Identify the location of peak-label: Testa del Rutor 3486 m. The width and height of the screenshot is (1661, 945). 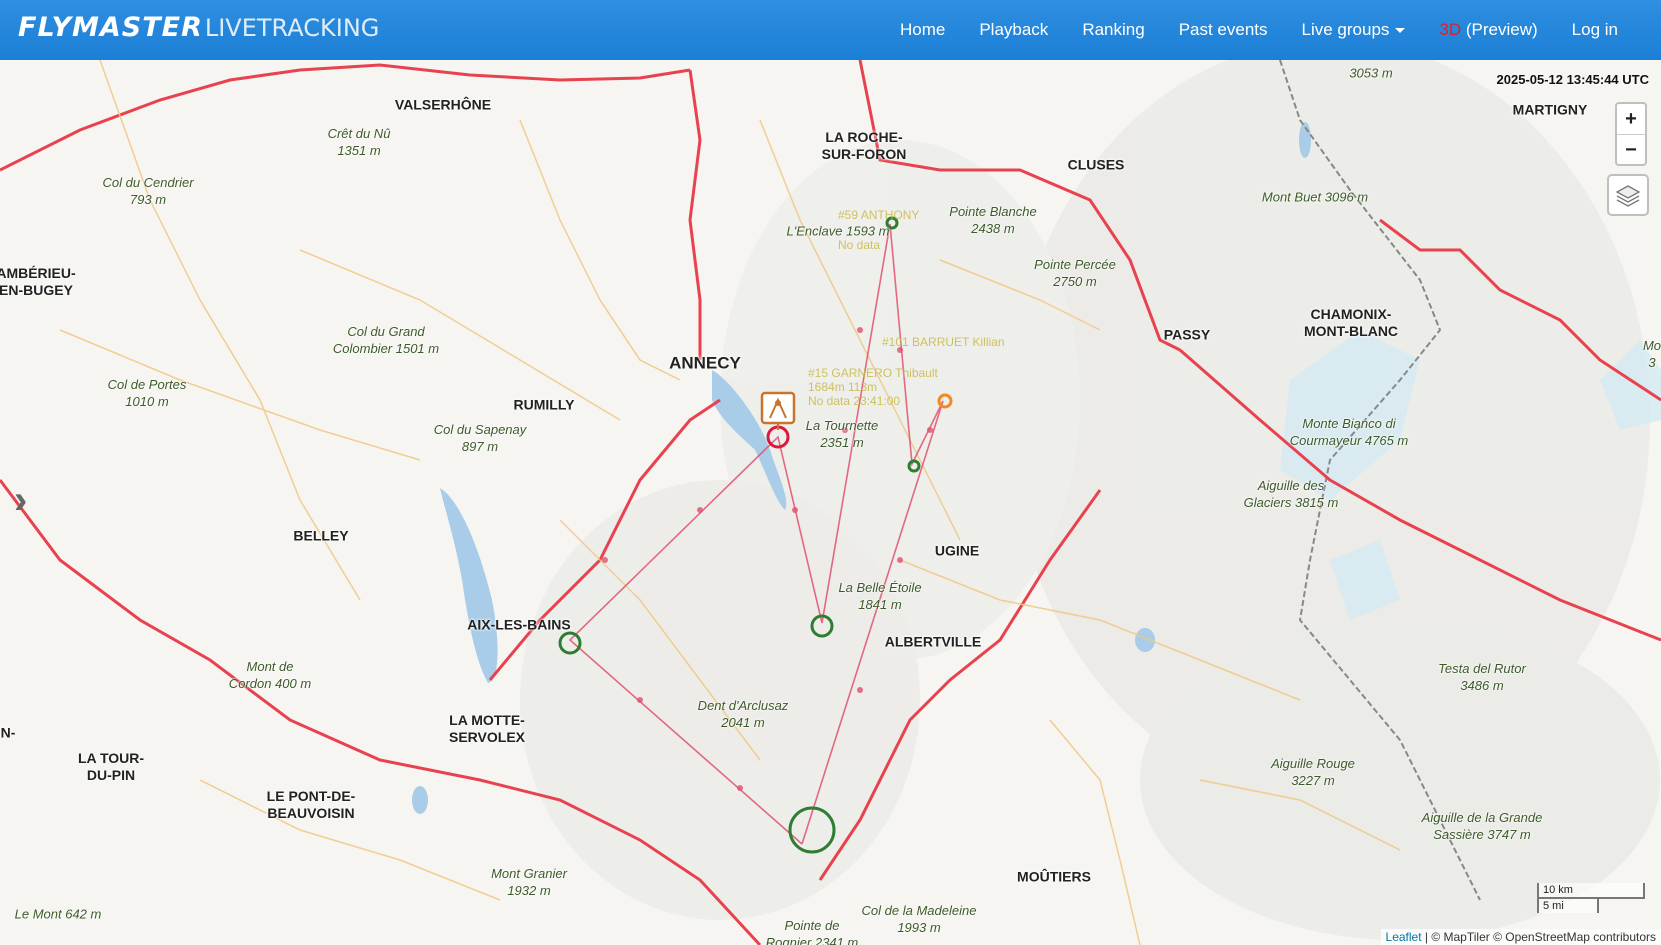
(1482, 677).